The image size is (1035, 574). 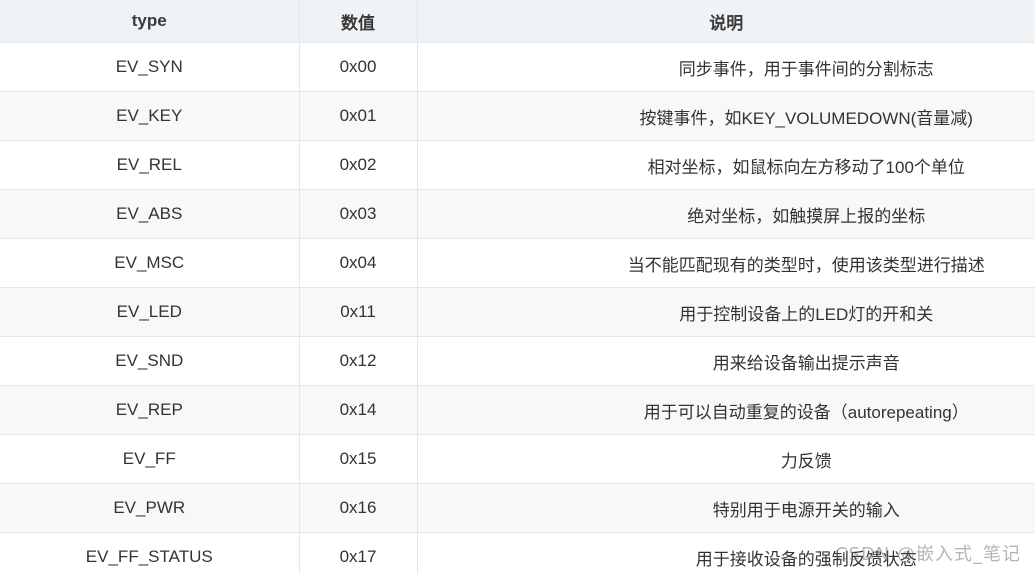 I want to click on cell-description: 当不能匹配现有的类型时，使用该类型进行描述, so click(x=726, y=263).